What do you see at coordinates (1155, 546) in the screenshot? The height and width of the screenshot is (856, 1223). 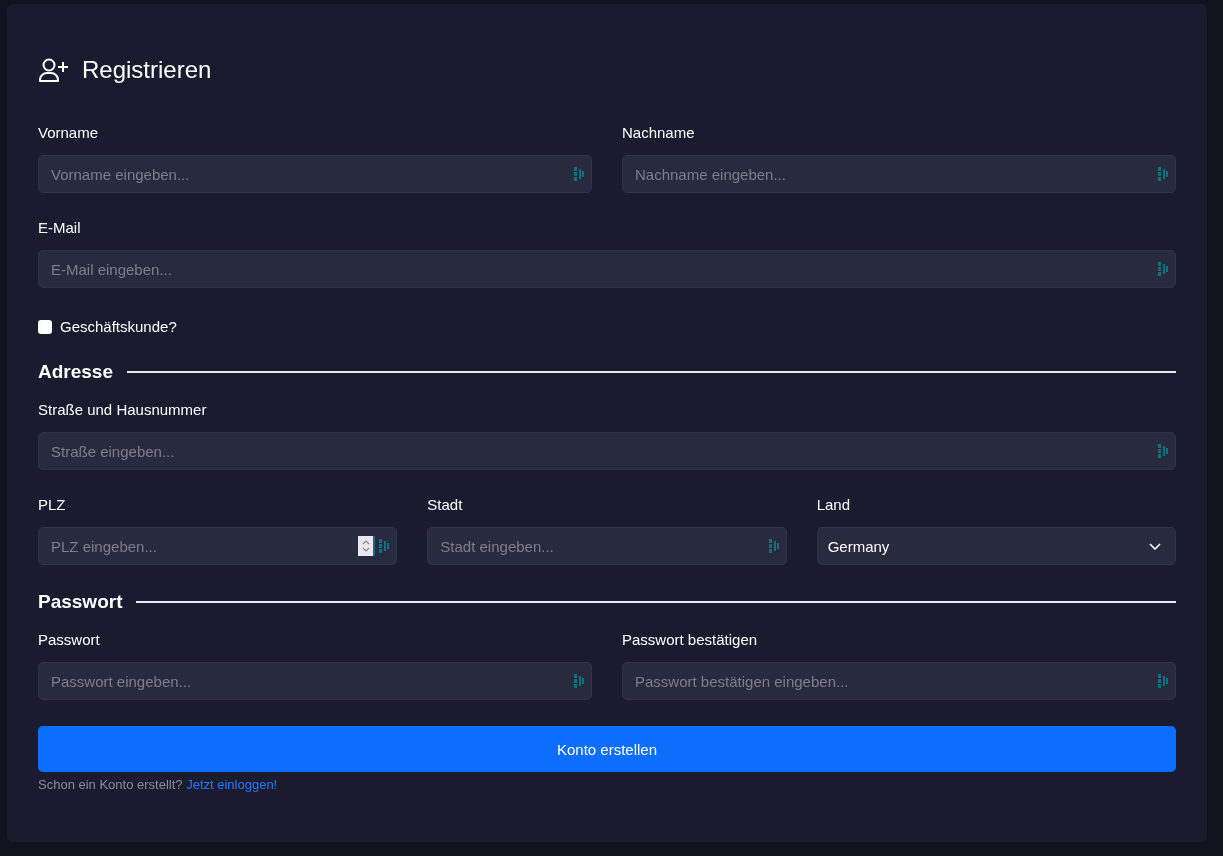 I see `chevron-down-icon` at bounding box center [1155, 546].